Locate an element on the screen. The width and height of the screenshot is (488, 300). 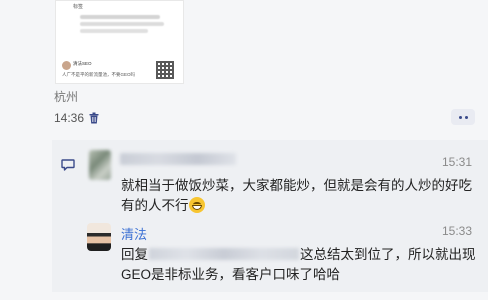
reply-target-name-redacted is located at coordinates (224, 254).